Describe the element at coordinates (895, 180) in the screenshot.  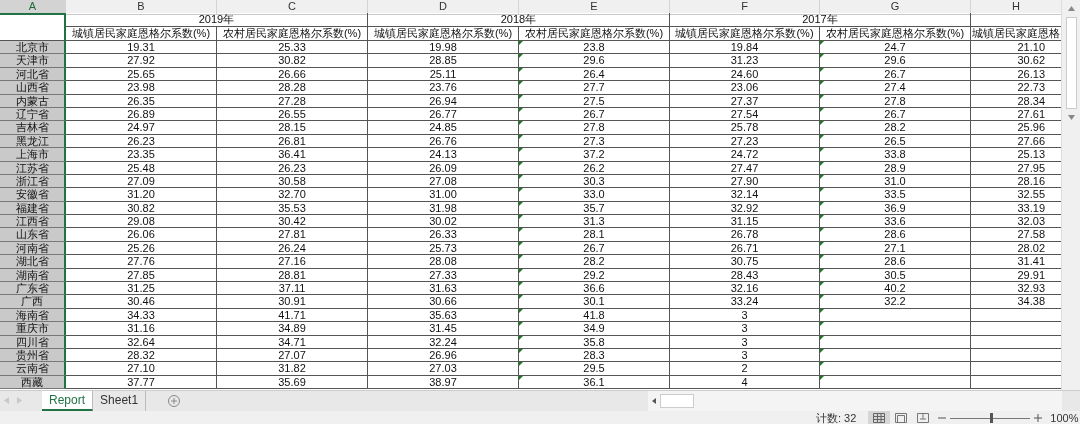
I see `table-cell: 31.0` at that location.